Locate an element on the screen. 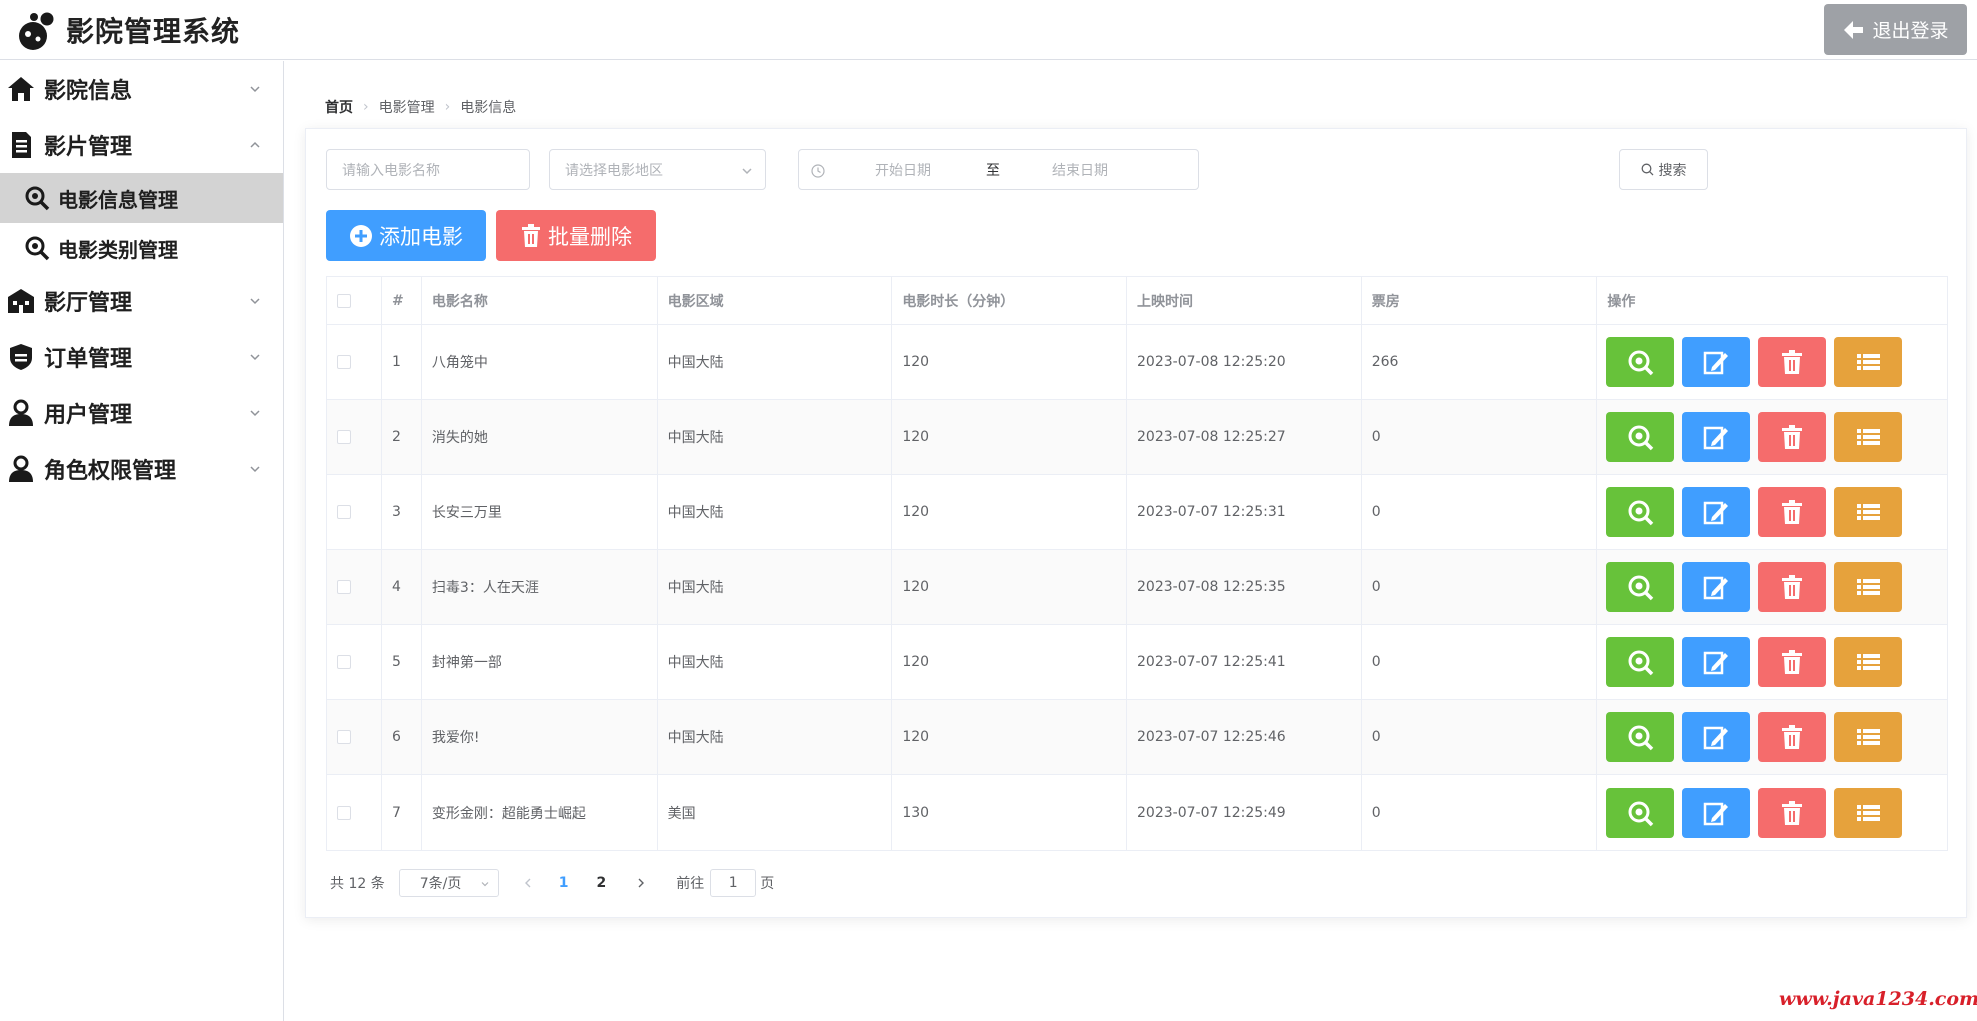 This screenshot has width=1977, height=1021. header-region: 电影区域 is located at coordinates (775, 300).